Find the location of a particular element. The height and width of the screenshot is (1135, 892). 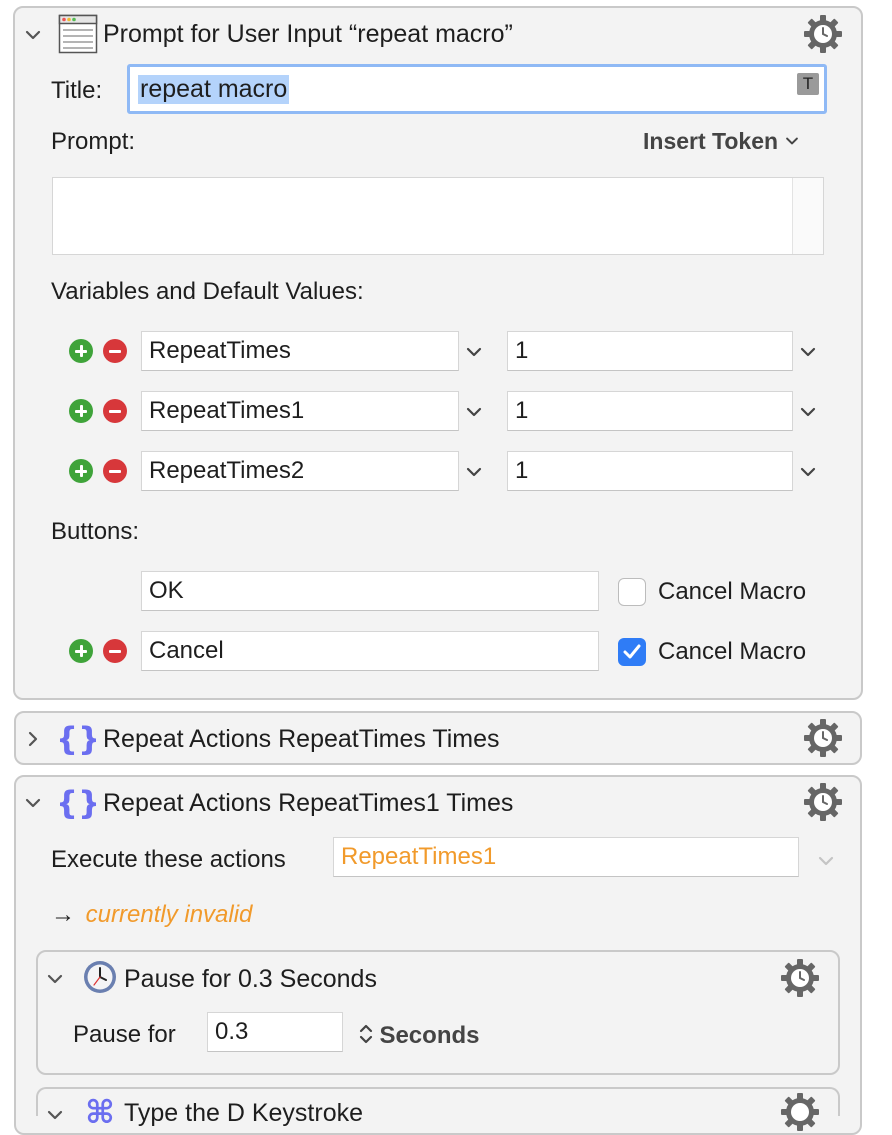

up-down-chevron-icon is located at coordinates (366, 1034).